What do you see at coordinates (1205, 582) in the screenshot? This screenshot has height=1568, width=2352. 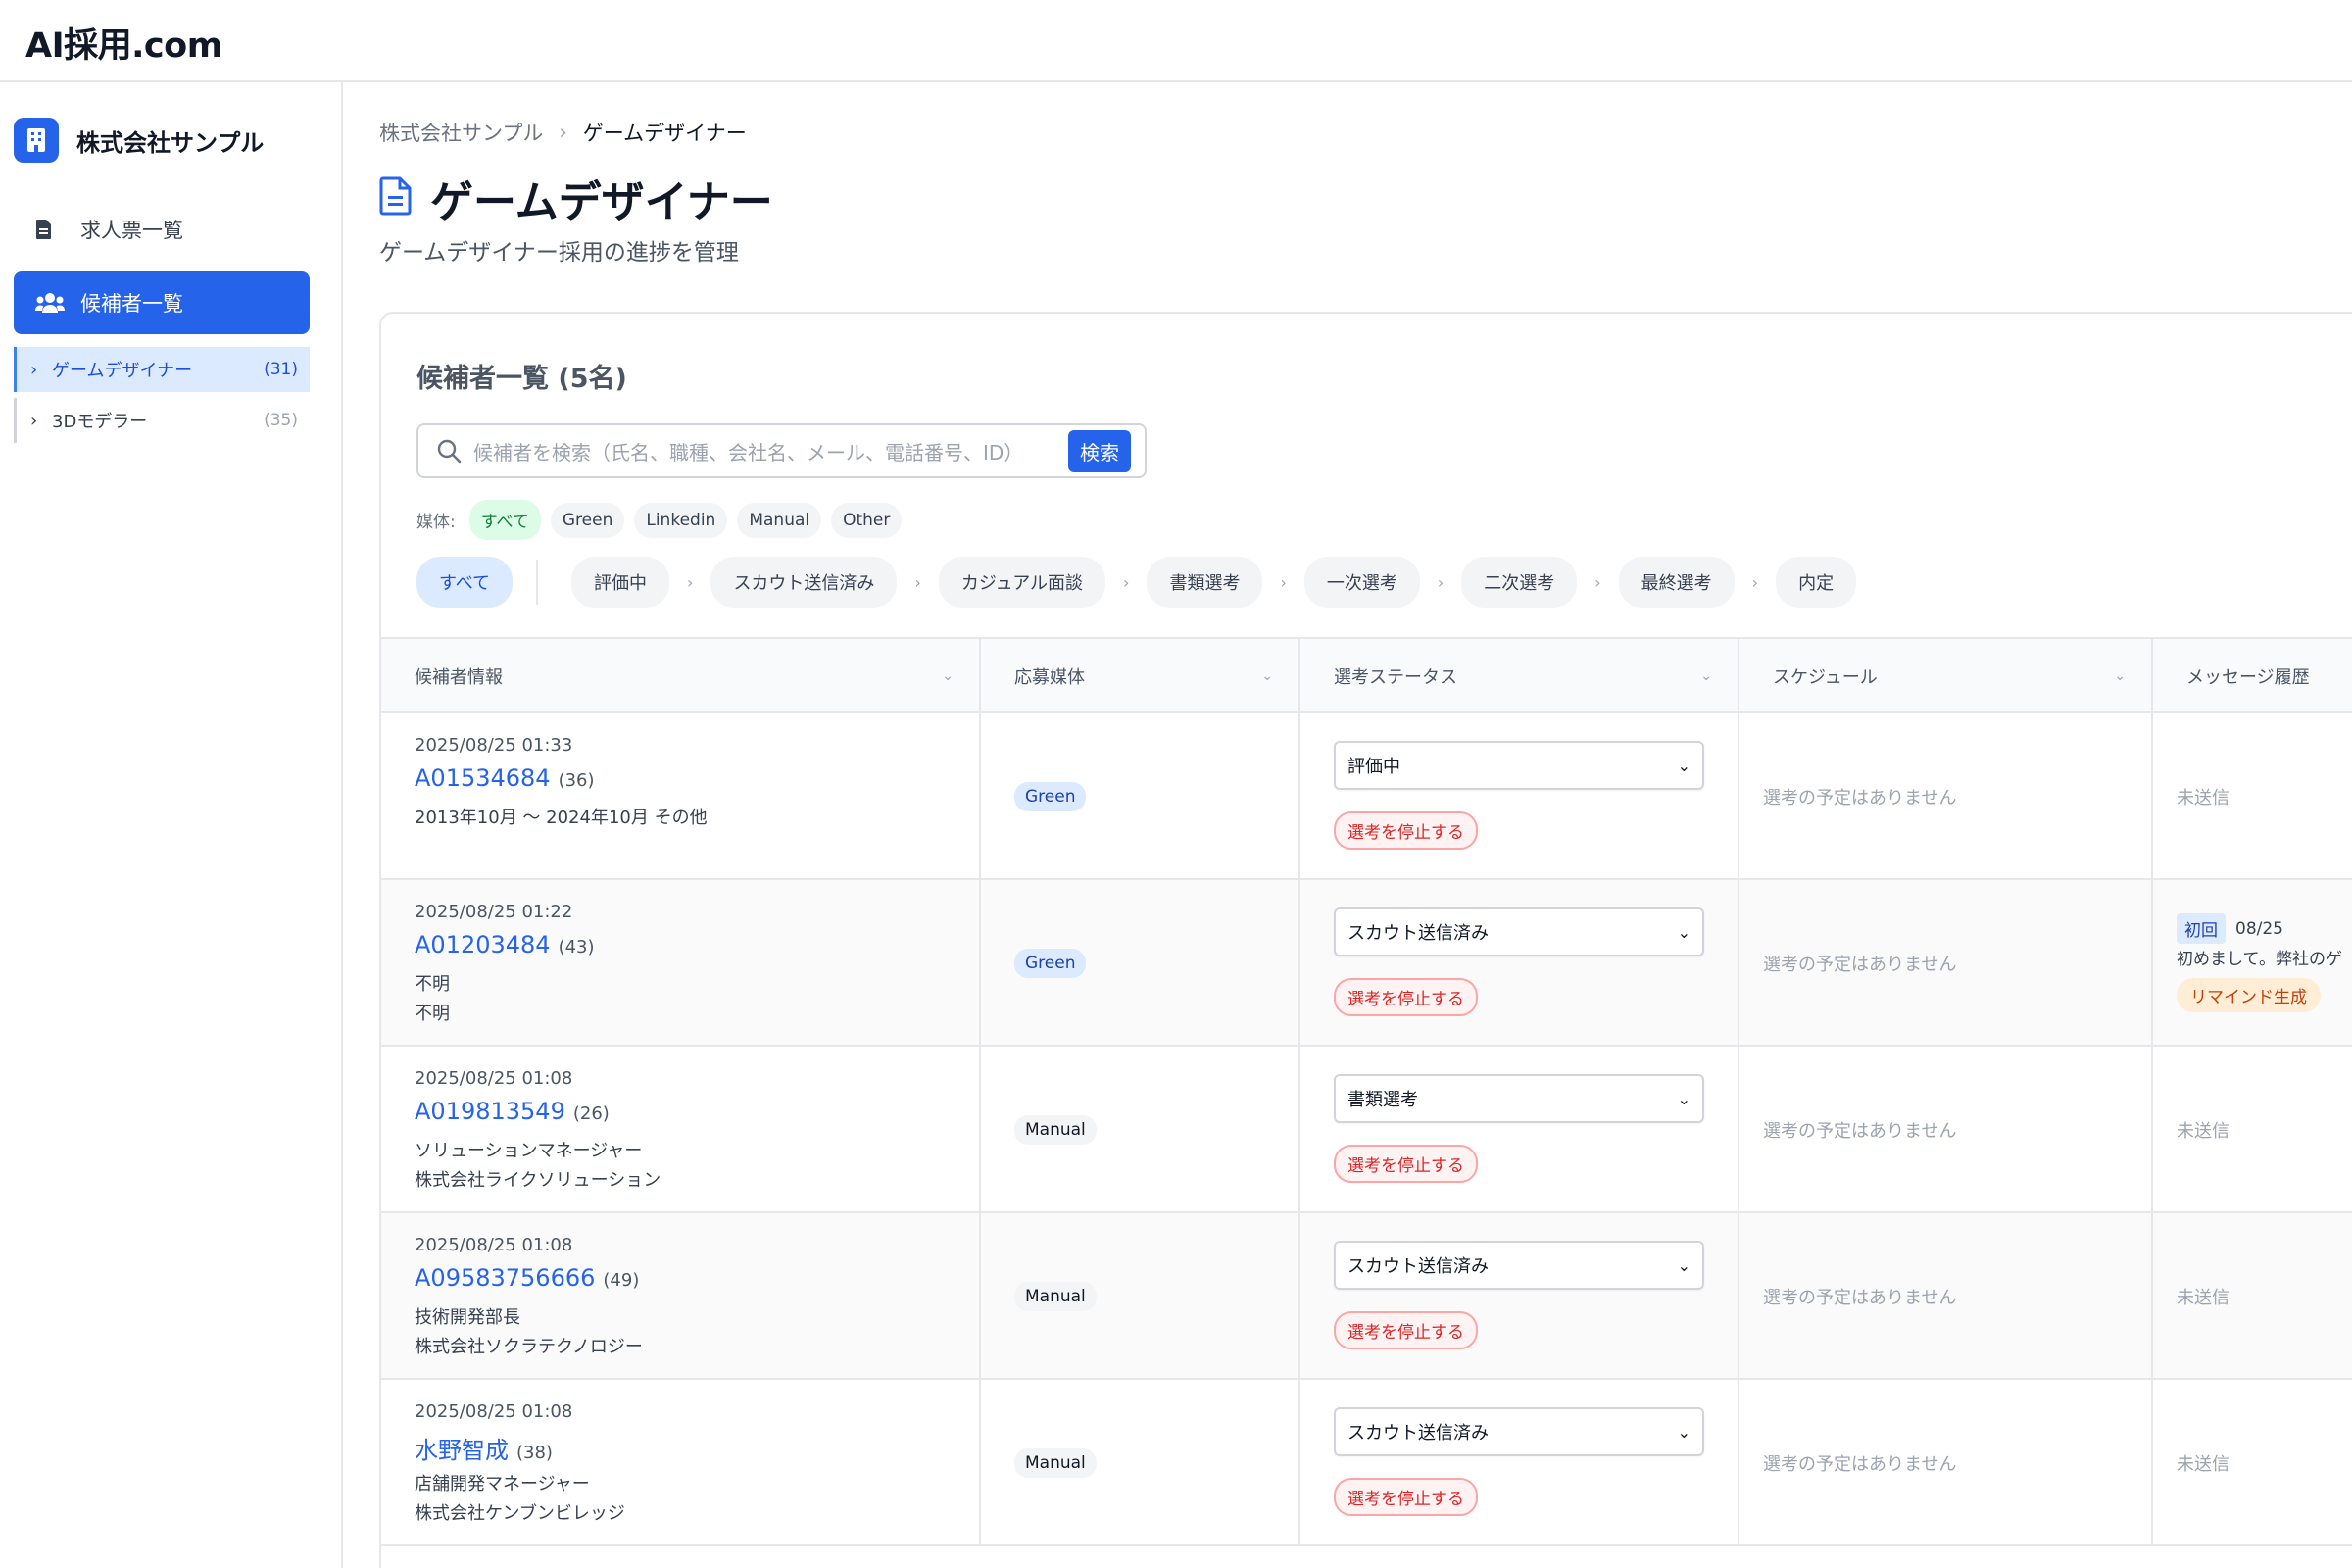 I see `status-pill: 書類選考` at bounding box center [1205, 582].